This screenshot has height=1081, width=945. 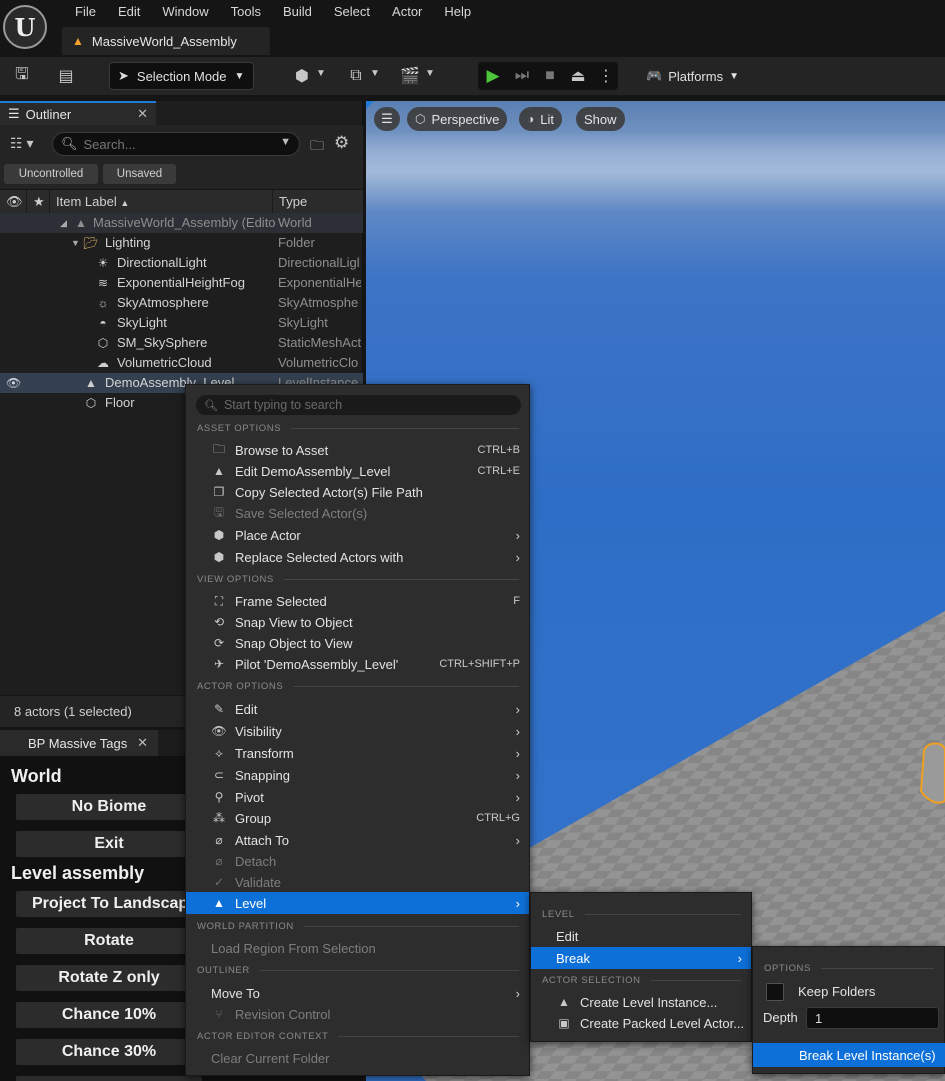 What do you see at coordinates (181, 263) in the screenshot?
I see `tree-row: ☀ DirectionalLight DirectionalLigl` at bounding box center [181, 263].